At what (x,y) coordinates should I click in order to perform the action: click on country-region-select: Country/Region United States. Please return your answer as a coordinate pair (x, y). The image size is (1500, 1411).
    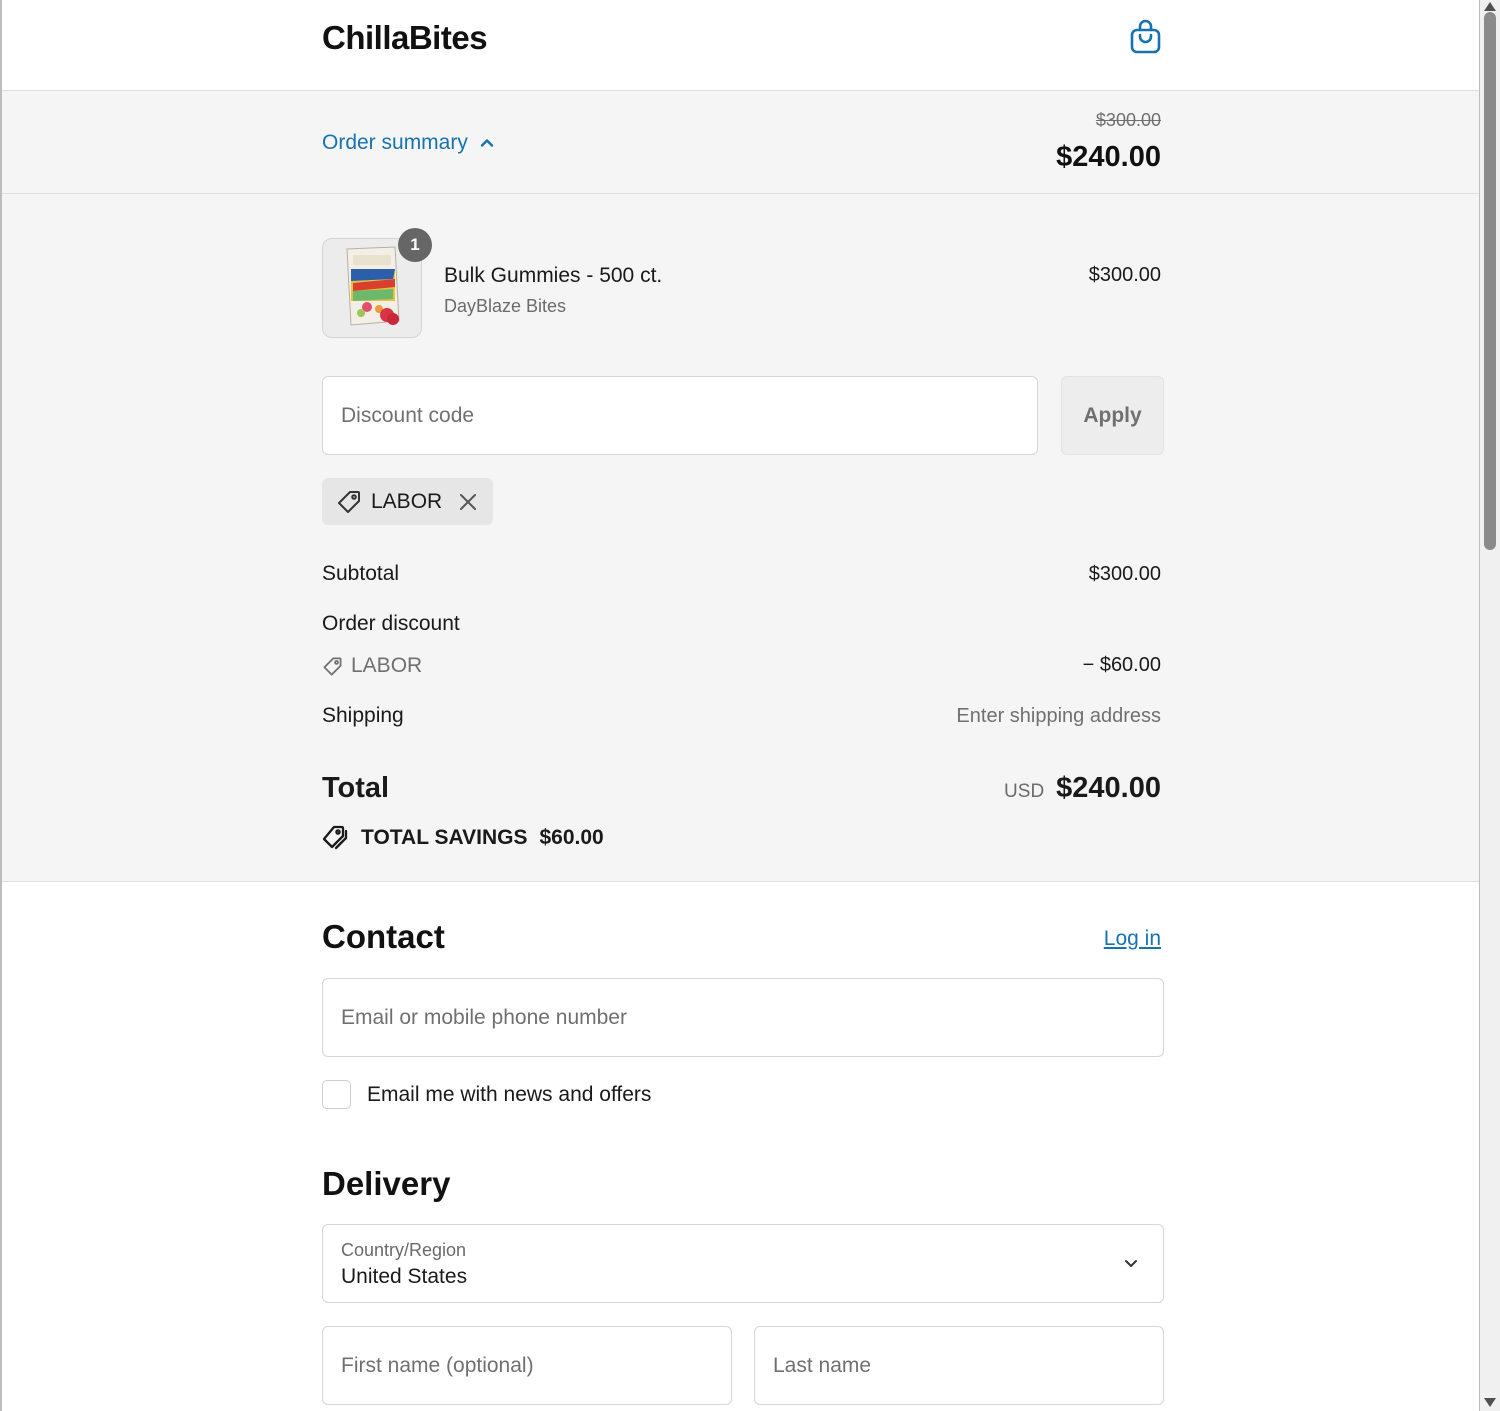
    Looking at the image, I should click on (743, 1263).